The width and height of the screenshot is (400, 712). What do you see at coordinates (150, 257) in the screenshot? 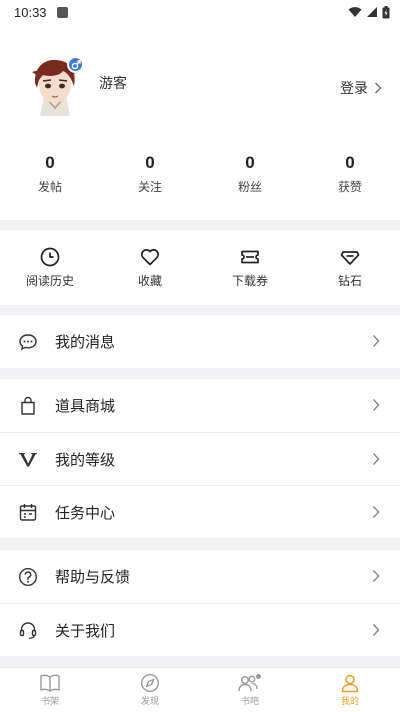
I see `heart-icon` at bounding box center [150, 257].